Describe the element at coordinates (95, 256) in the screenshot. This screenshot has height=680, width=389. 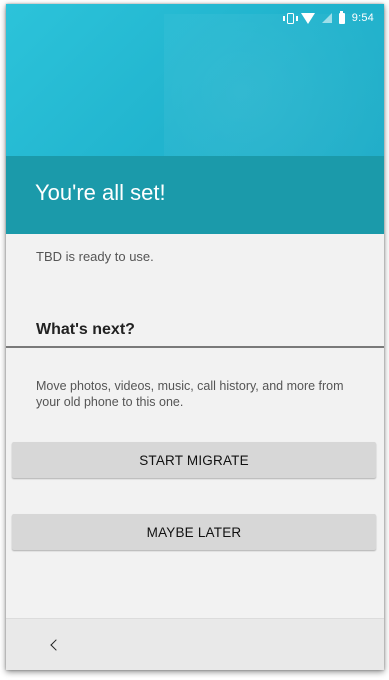
I see `ready-text: TBD is ready to use.` at that location.